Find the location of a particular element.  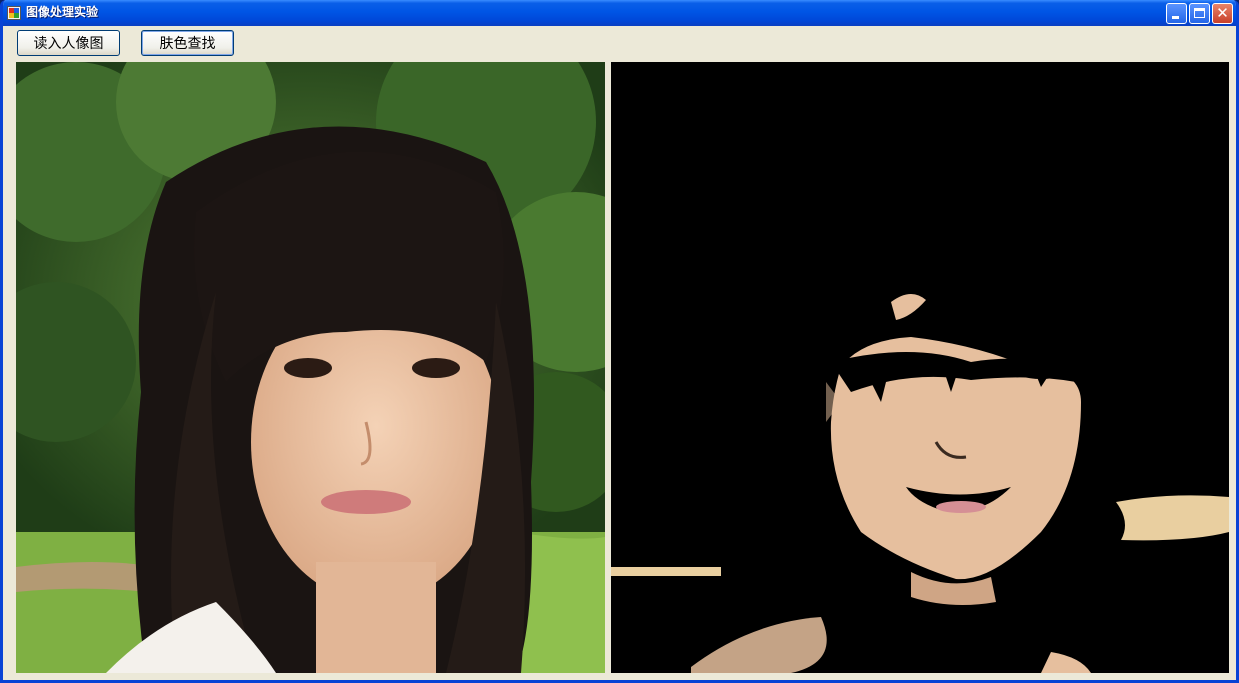

close-button: ✕ is located at coordinates (1222, 13).